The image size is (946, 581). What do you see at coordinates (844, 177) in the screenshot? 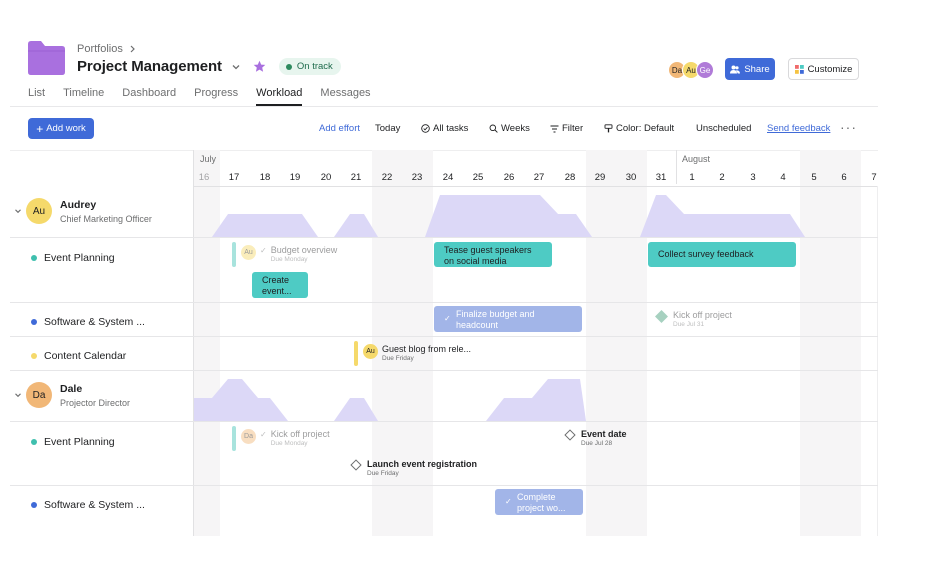
I see `day-label: 6` at bounding box center [844, 177].